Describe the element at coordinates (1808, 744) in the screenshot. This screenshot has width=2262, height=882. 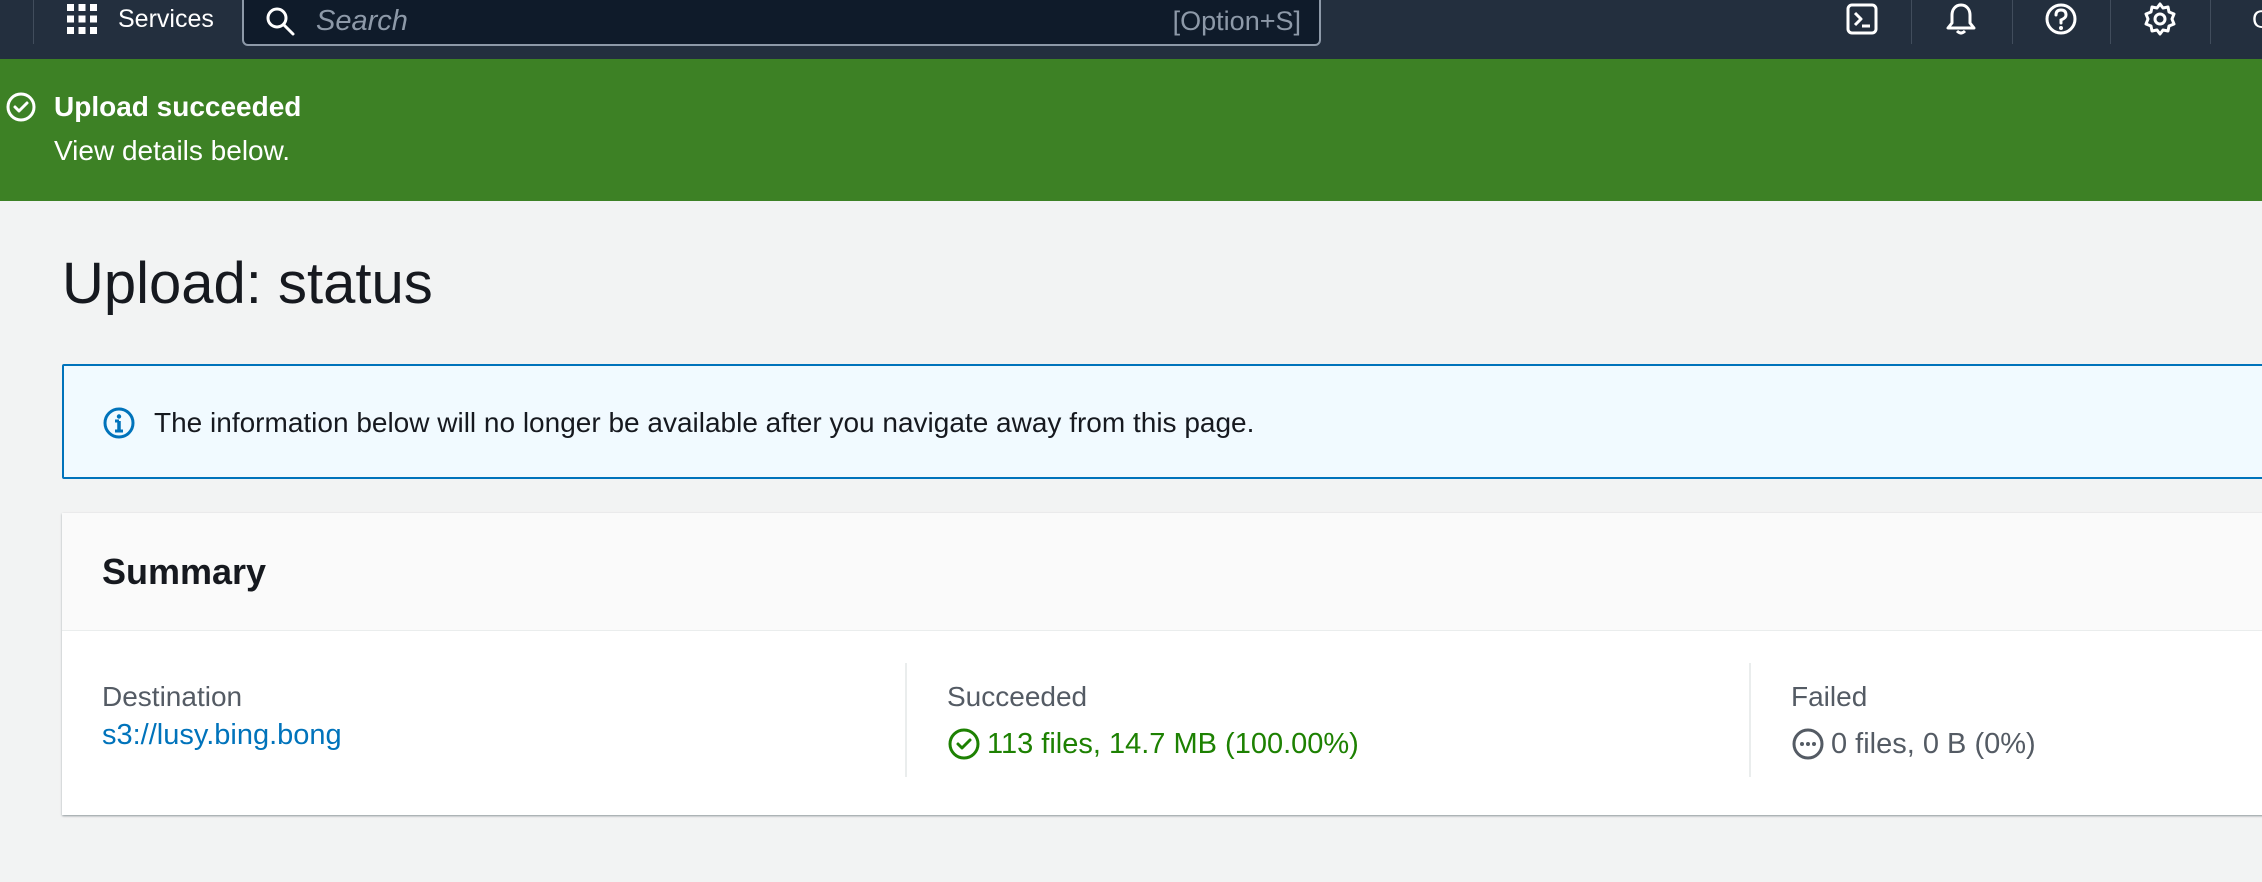
I see `pending-ellipsis-icon` at that location.